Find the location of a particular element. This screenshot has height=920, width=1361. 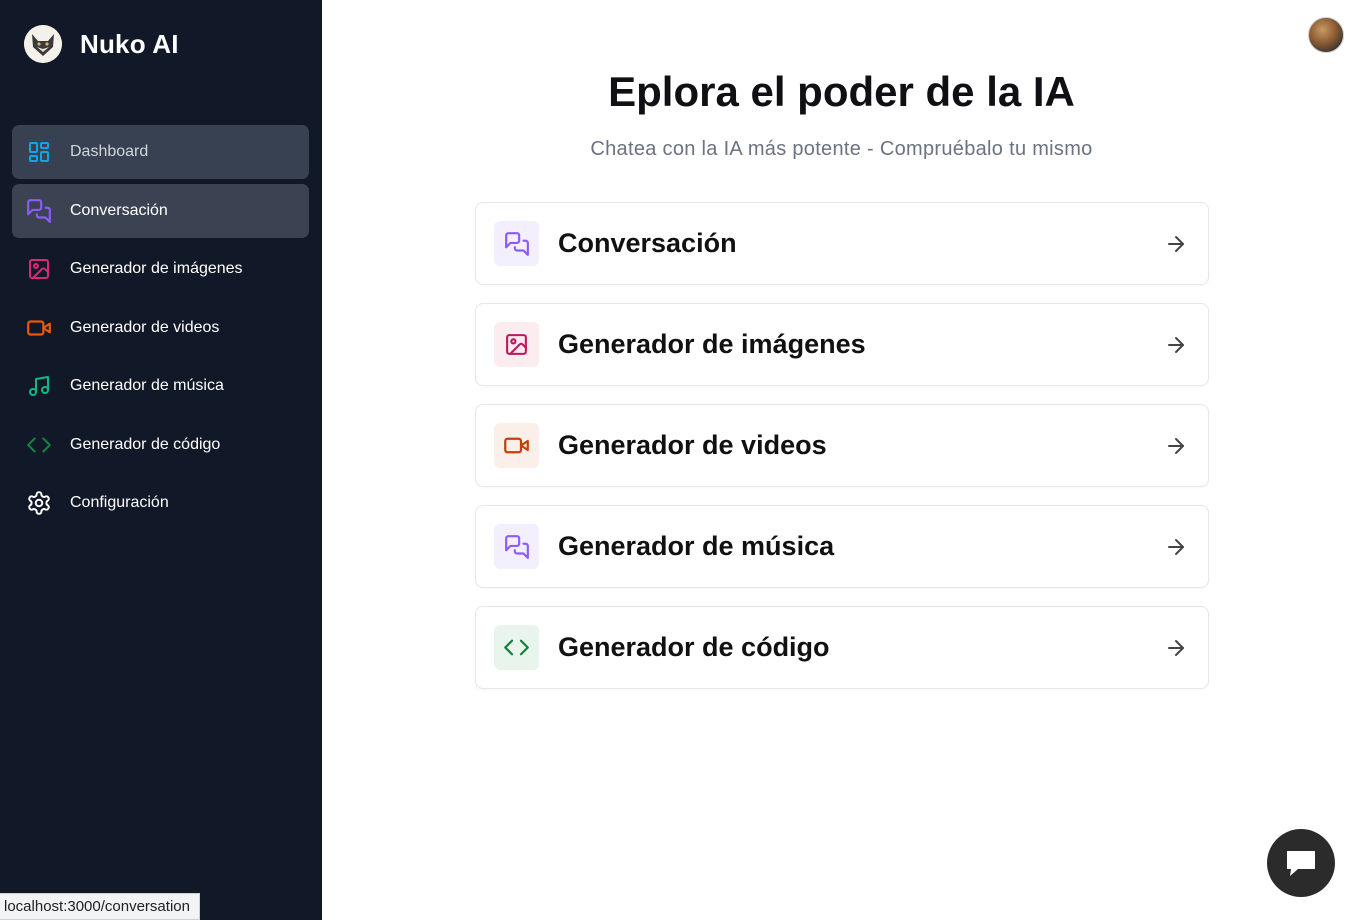

tool-card-image-generator: Generador de imágenes is located at coordinates (842, 344).